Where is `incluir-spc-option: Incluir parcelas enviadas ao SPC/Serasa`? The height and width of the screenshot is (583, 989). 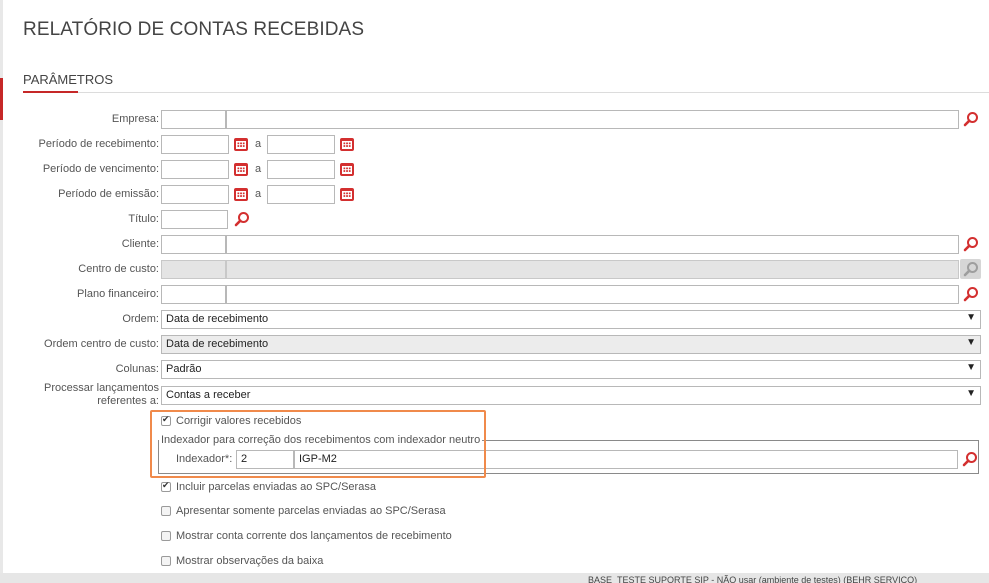 incluir-spc-option: Incluir parcelas enviadas ao SPC/Serasa is located at coordinates (268, 486).